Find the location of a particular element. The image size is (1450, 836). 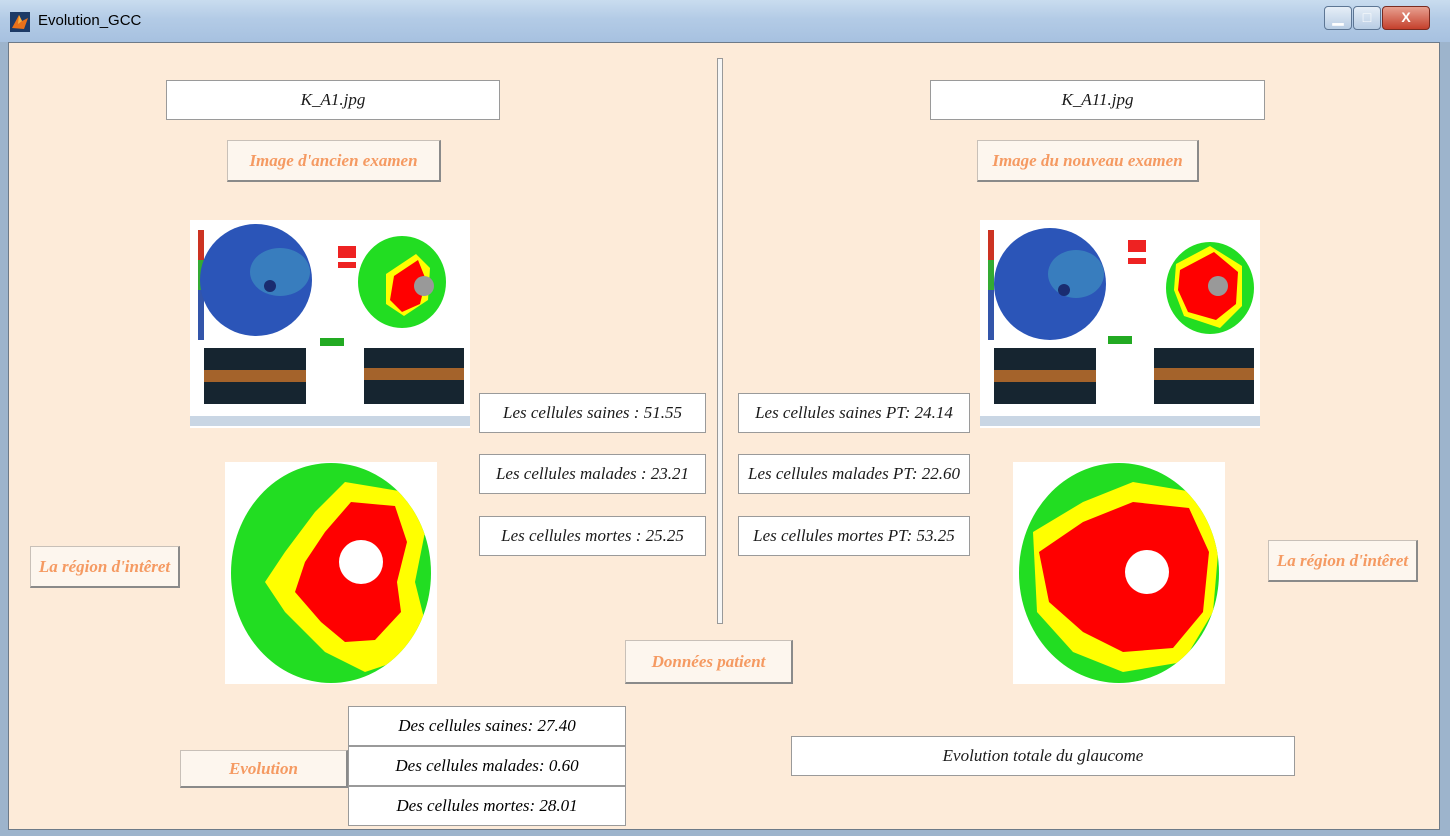

total-evolution-field: Evolution totale du glaucome is located at coordinates (1043, 756).